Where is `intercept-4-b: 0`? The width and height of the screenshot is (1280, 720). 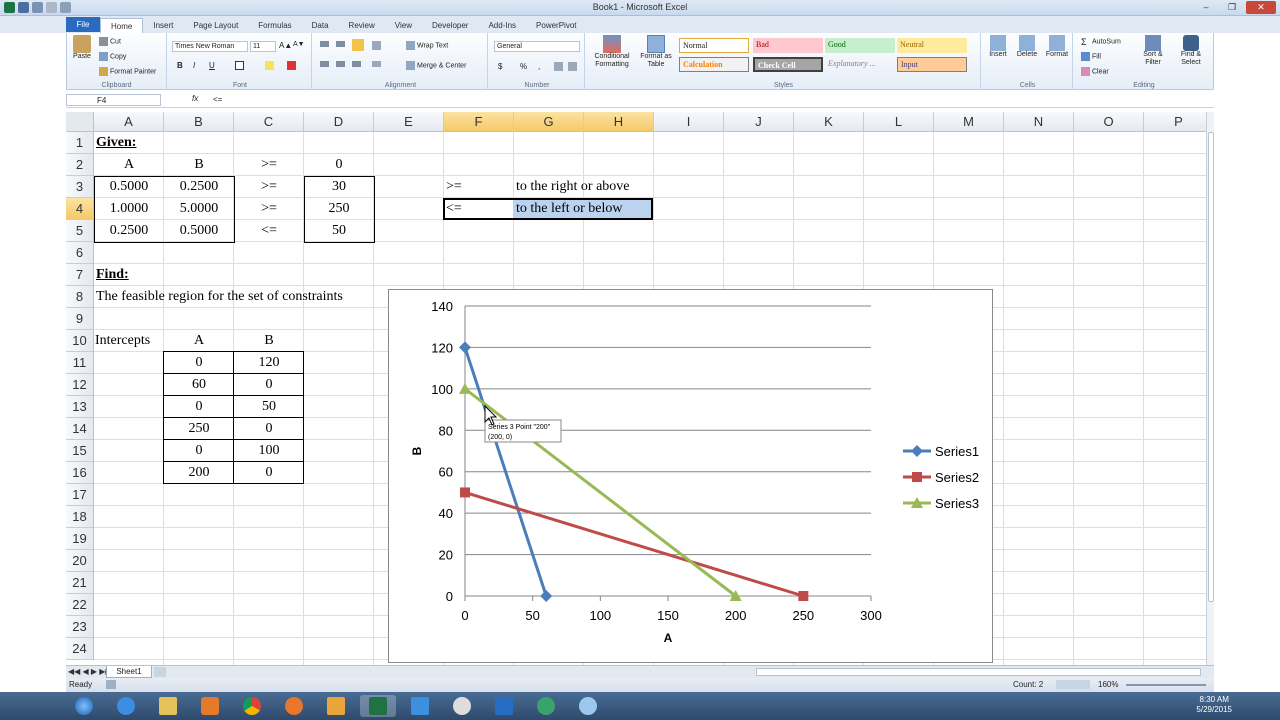 intercept-4-b: 0 is located at coordinates (269, 429).